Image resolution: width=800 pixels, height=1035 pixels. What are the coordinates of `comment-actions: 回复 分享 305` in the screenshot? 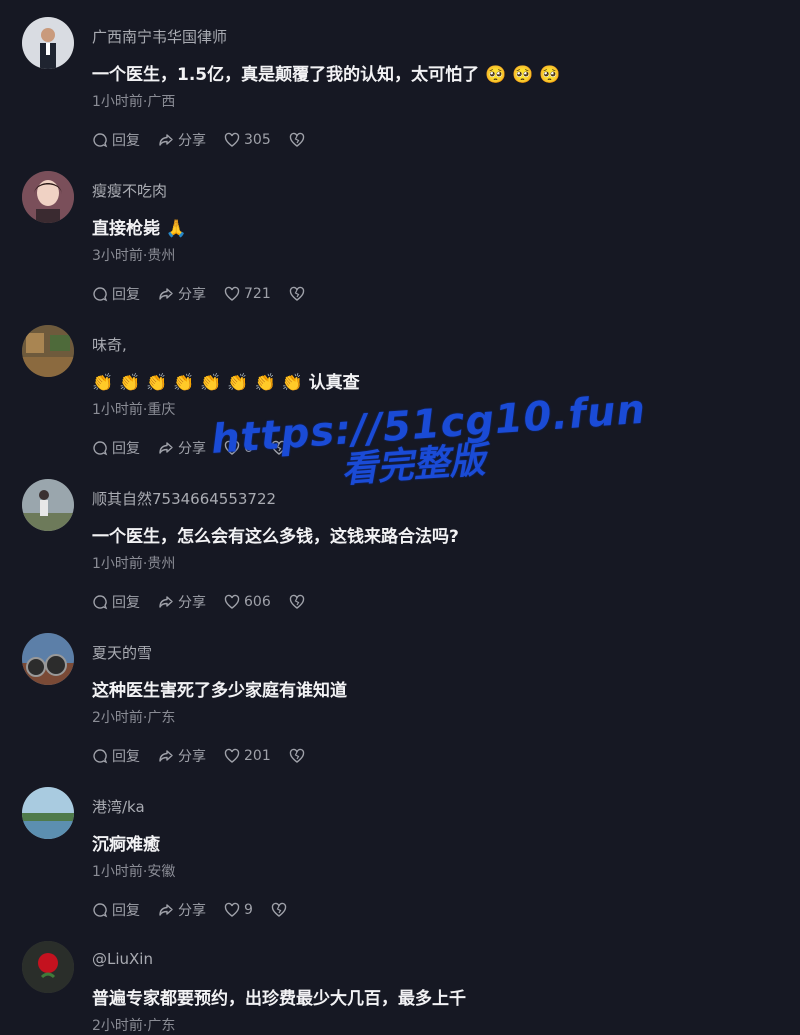 It's located at (207, 140).